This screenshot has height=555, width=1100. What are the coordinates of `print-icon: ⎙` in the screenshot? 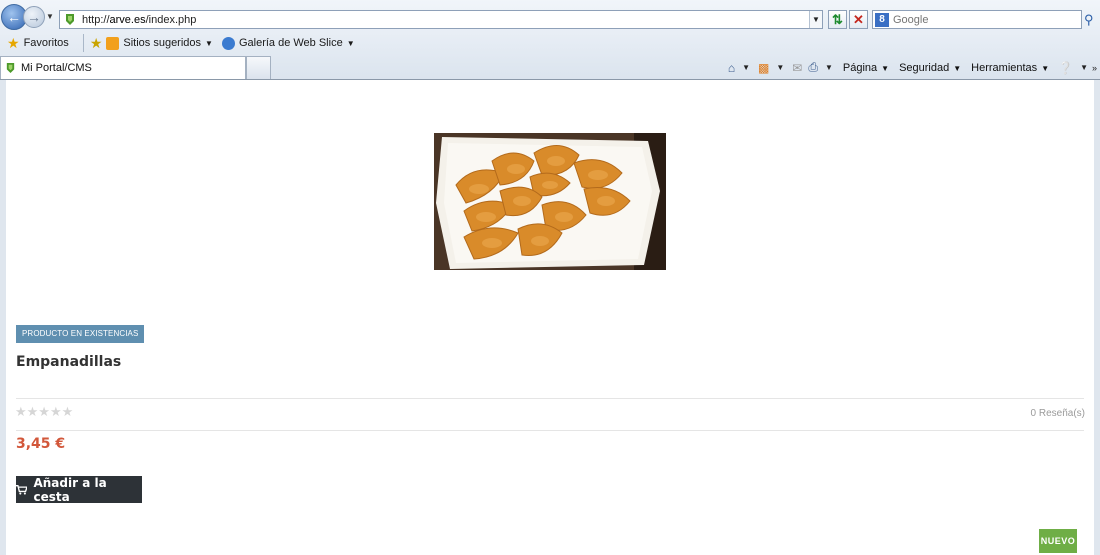 It's located at (813, 67).